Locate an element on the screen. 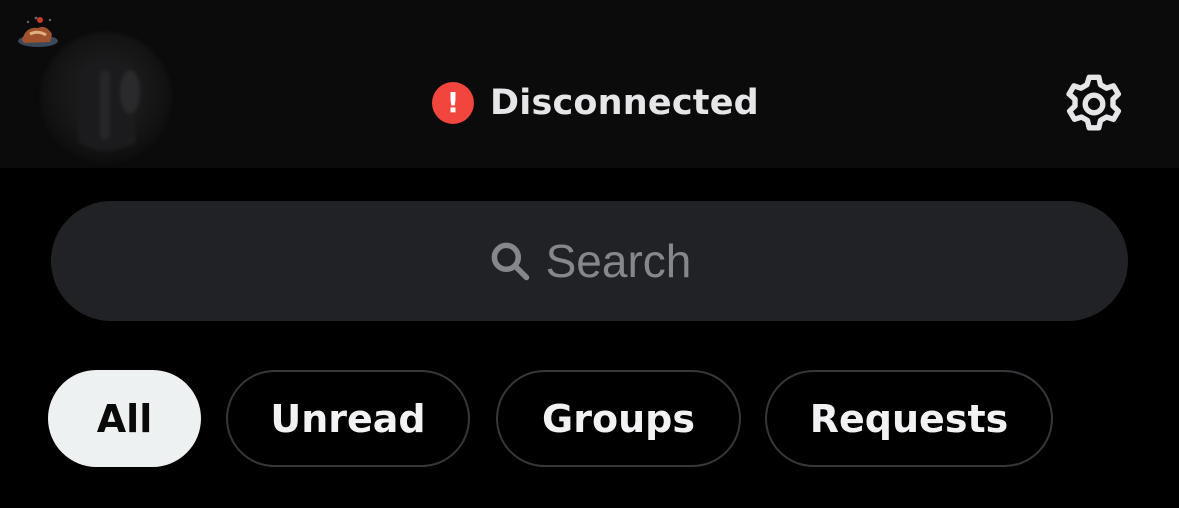  gear-icon is located at coordinates (1094, 102).